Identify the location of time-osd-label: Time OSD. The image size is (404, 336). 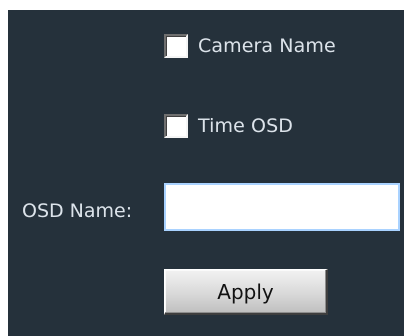
(245, 125).